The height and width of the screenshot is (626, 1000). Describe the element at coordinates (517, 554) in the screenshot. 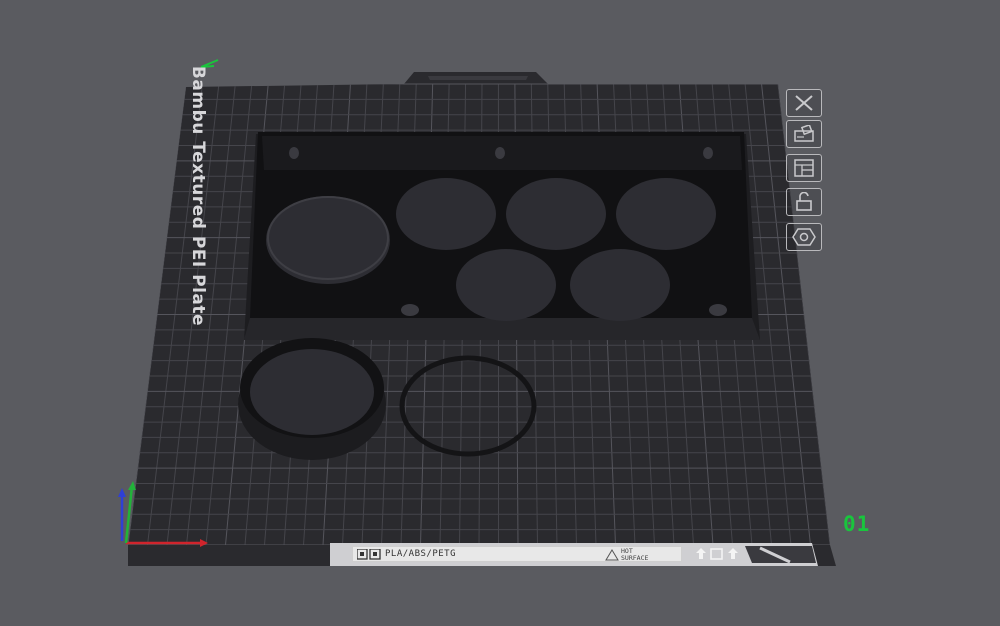

I see `plate-info-strip: PLA/ABS/PETG HOT SURFACE` at that location.